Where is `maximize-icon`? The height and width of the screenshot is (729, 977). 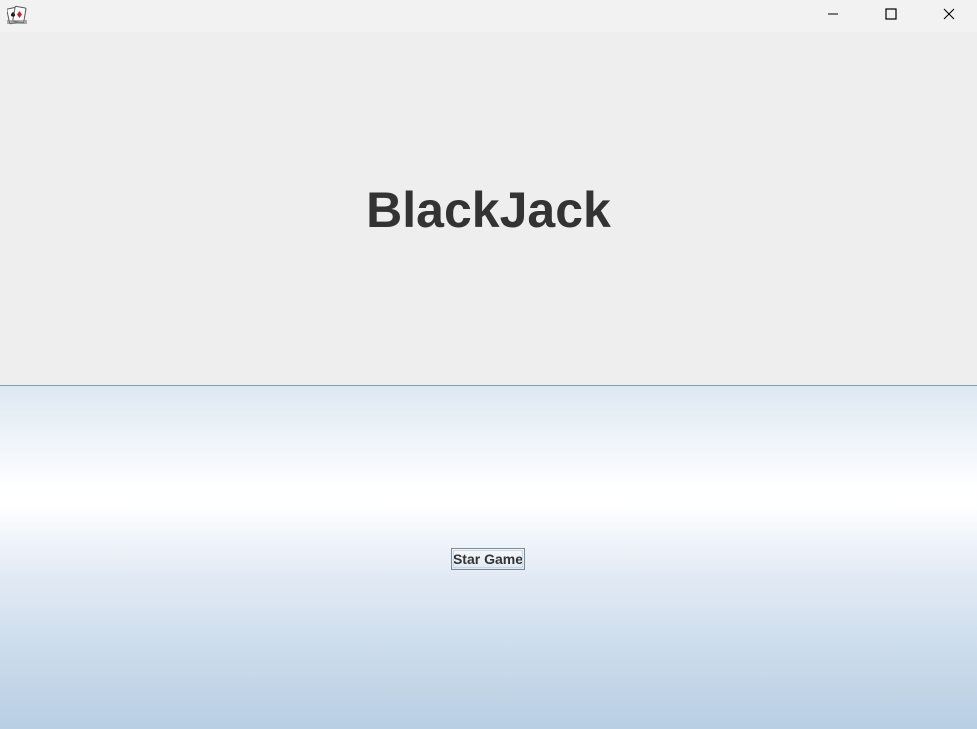 maximize-icon is located at coordinates (891, 16).